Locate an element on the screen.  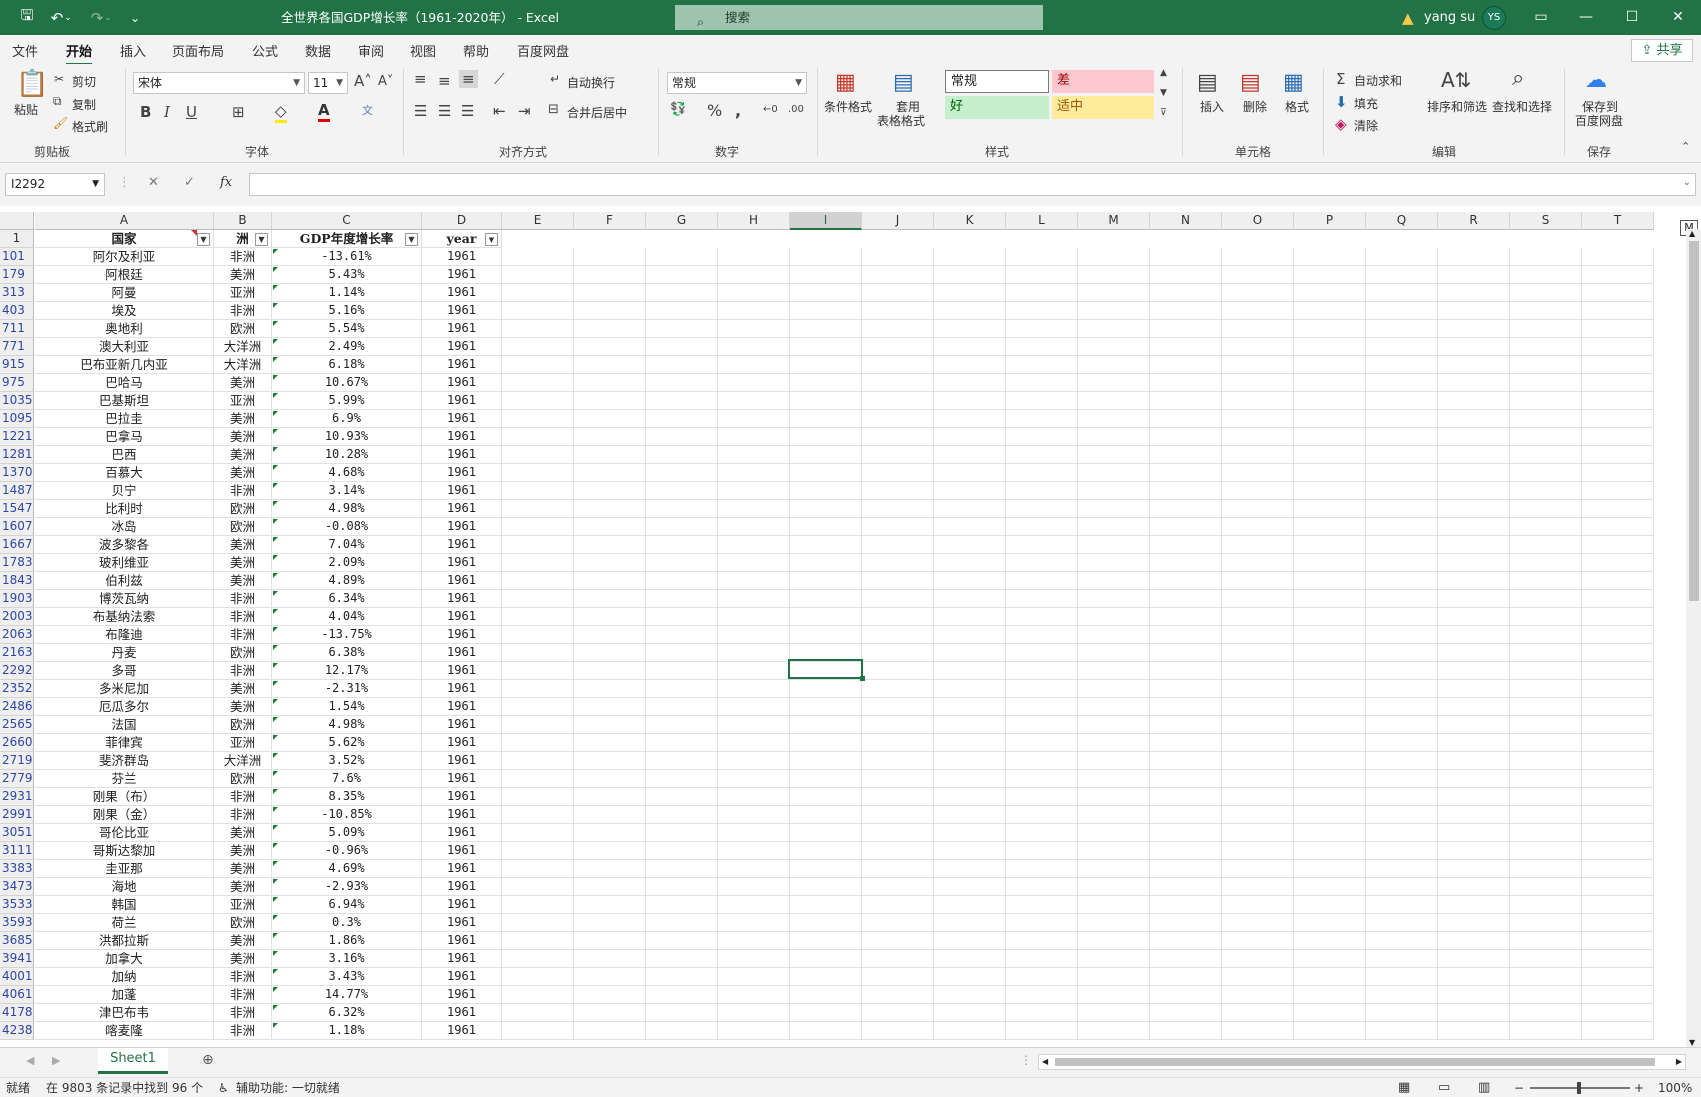
merge-center-button: 合并后居中 is located at coordinates (597, 112).